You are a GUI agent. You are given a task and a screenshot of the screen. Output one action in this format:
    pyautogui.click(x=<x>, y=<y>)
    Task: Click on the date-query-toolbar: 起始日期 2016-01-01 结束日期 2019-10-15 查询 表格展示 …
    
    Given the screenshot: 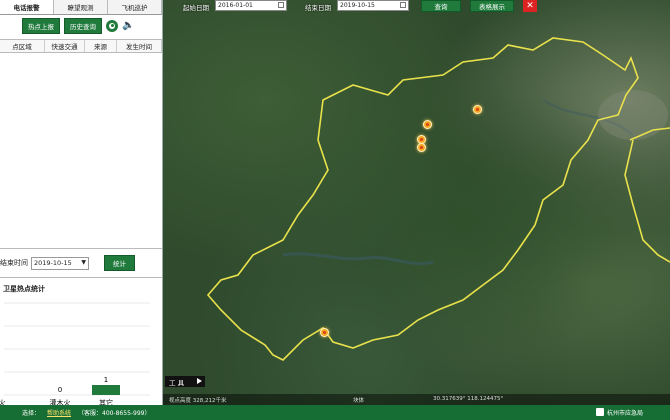 What is the action you would take?
    pyautogui.click(x=416, y=7)
    